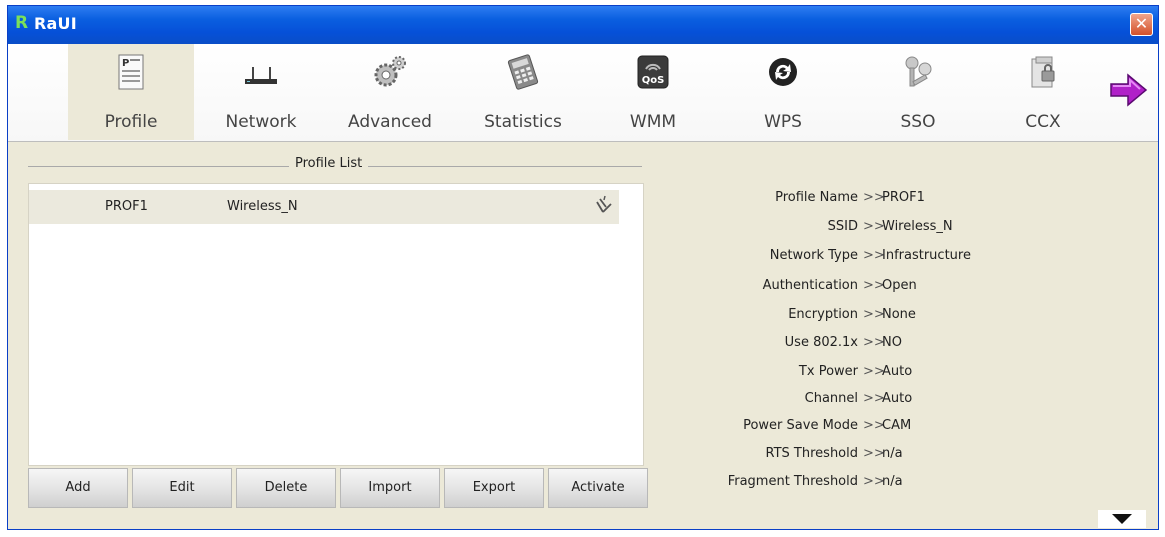  I want to click on detail-network-type: Network Type >> Infrastructure, so click(898, 258).